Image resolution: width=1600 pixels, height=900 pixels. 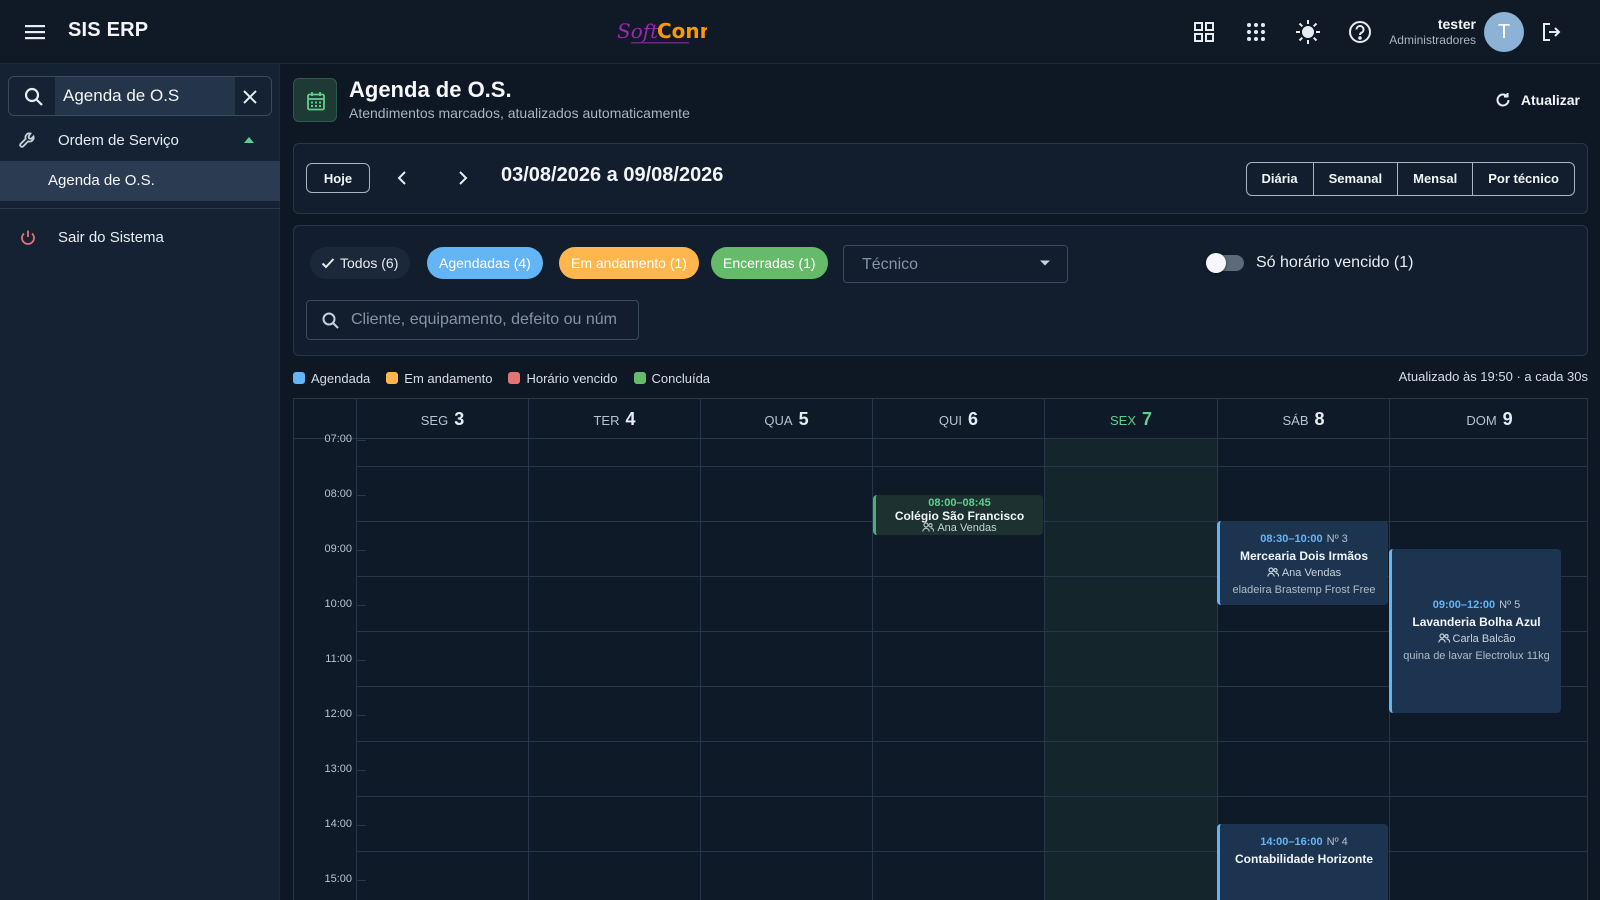 What do you see at coordinates (330, 824) in the screenshot?
I see `hour-label: 14:00` at bounding box center [330, 824].